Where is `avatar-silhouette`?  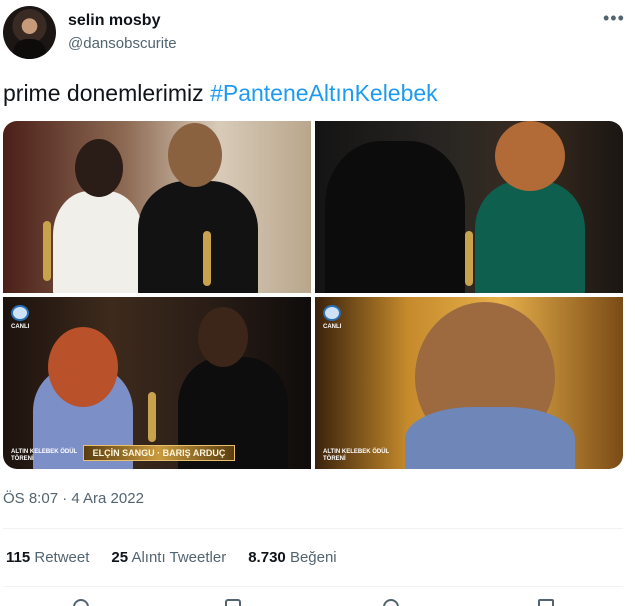 avatar-silhouette is located at coordinates (29, 49).